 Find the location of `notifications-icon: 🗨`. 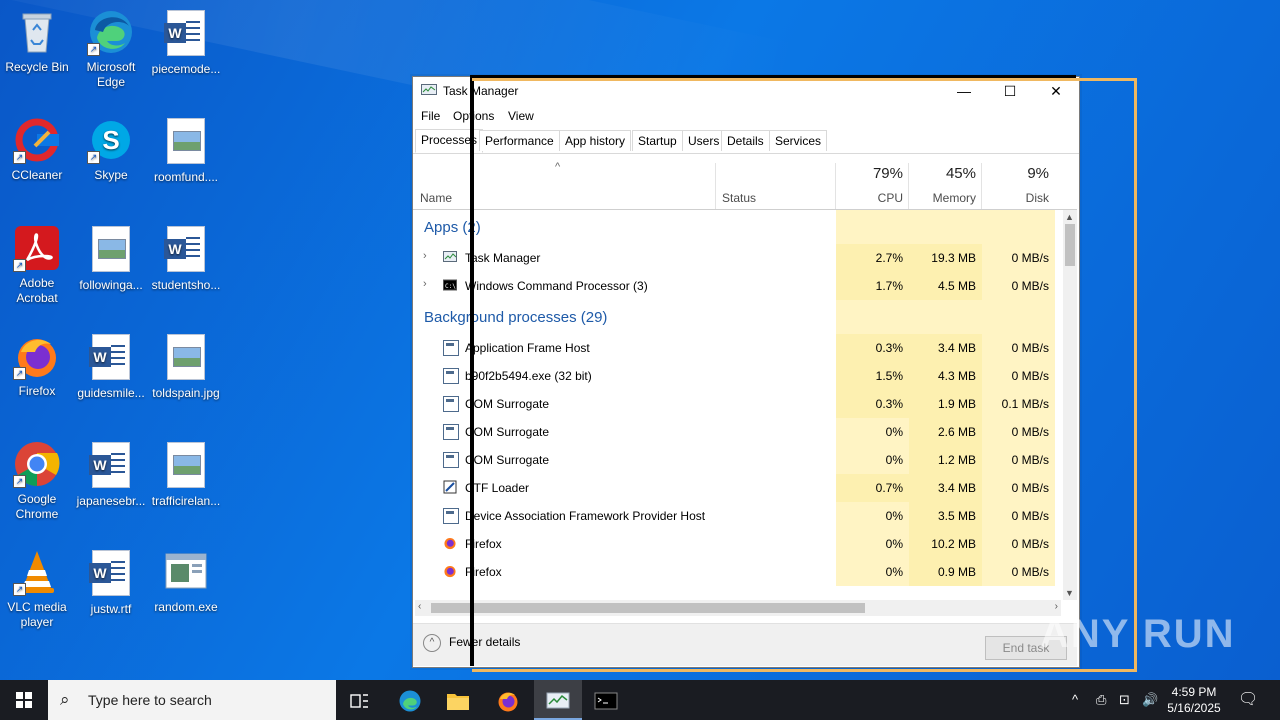

notifications-icon: 🗨 is located at coordinates (1248, 700).